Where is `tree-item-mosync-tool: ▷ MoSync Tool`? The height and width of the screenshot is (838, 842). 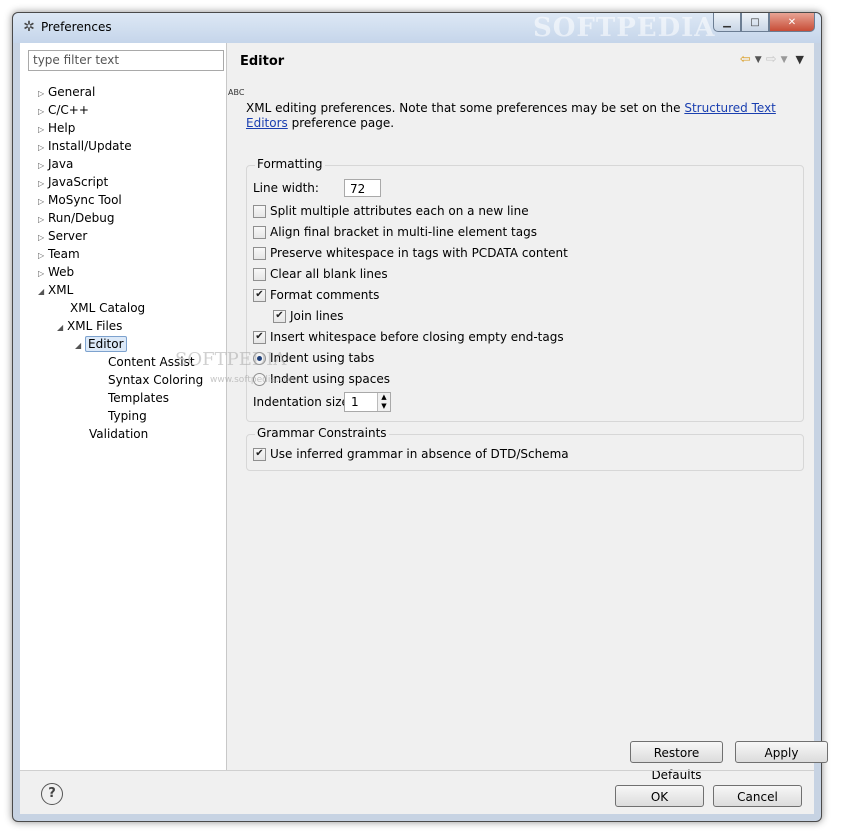
tree-item-mosync-tool: ▷ MoSync Tool is located at coordinates (80, 200).